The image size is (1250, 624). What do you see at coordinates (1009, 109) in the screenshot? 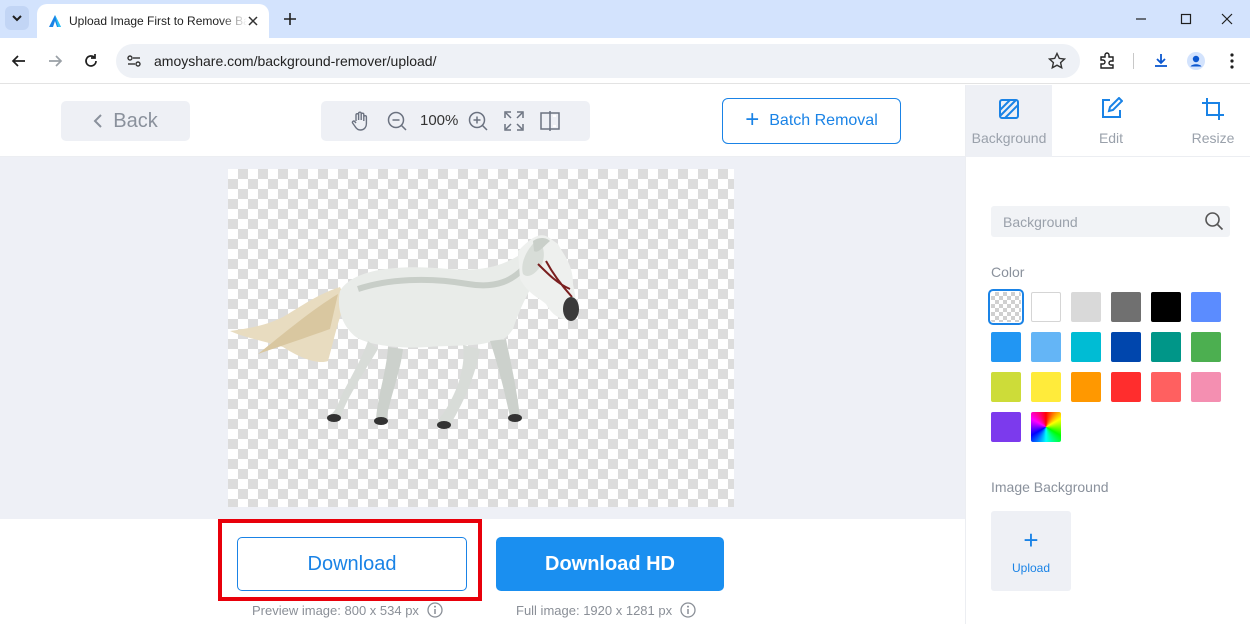
I see `background-icon` at bounding box center [1009, 109].